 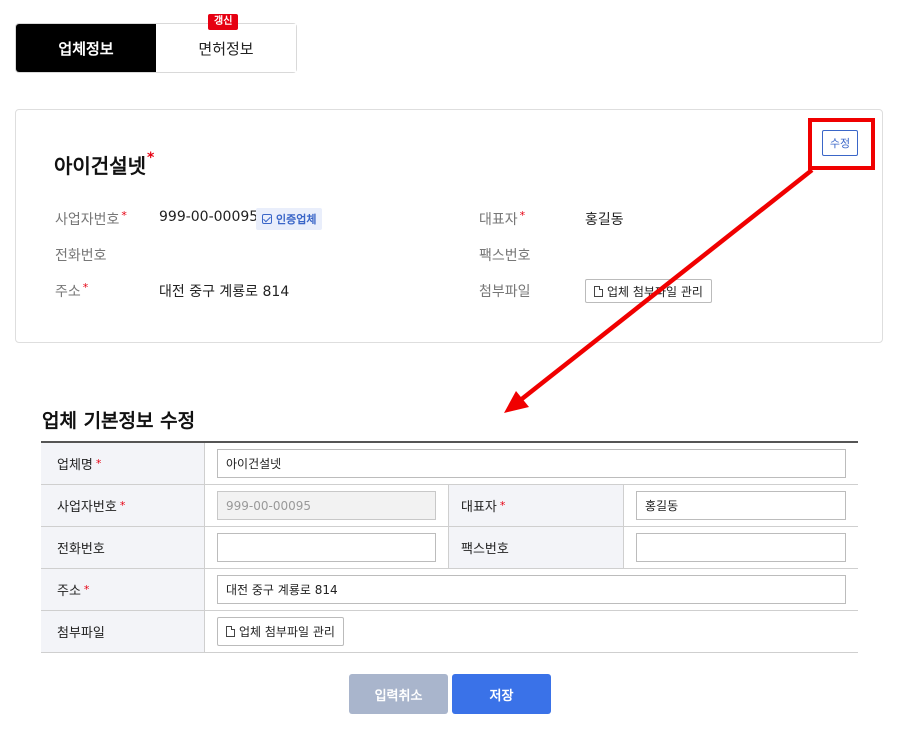 What do you see at coordinates (224, 292) in the screenshot?
I see `address-value: 대전 중구 계룡로 814` at bounding box center [224, 292].